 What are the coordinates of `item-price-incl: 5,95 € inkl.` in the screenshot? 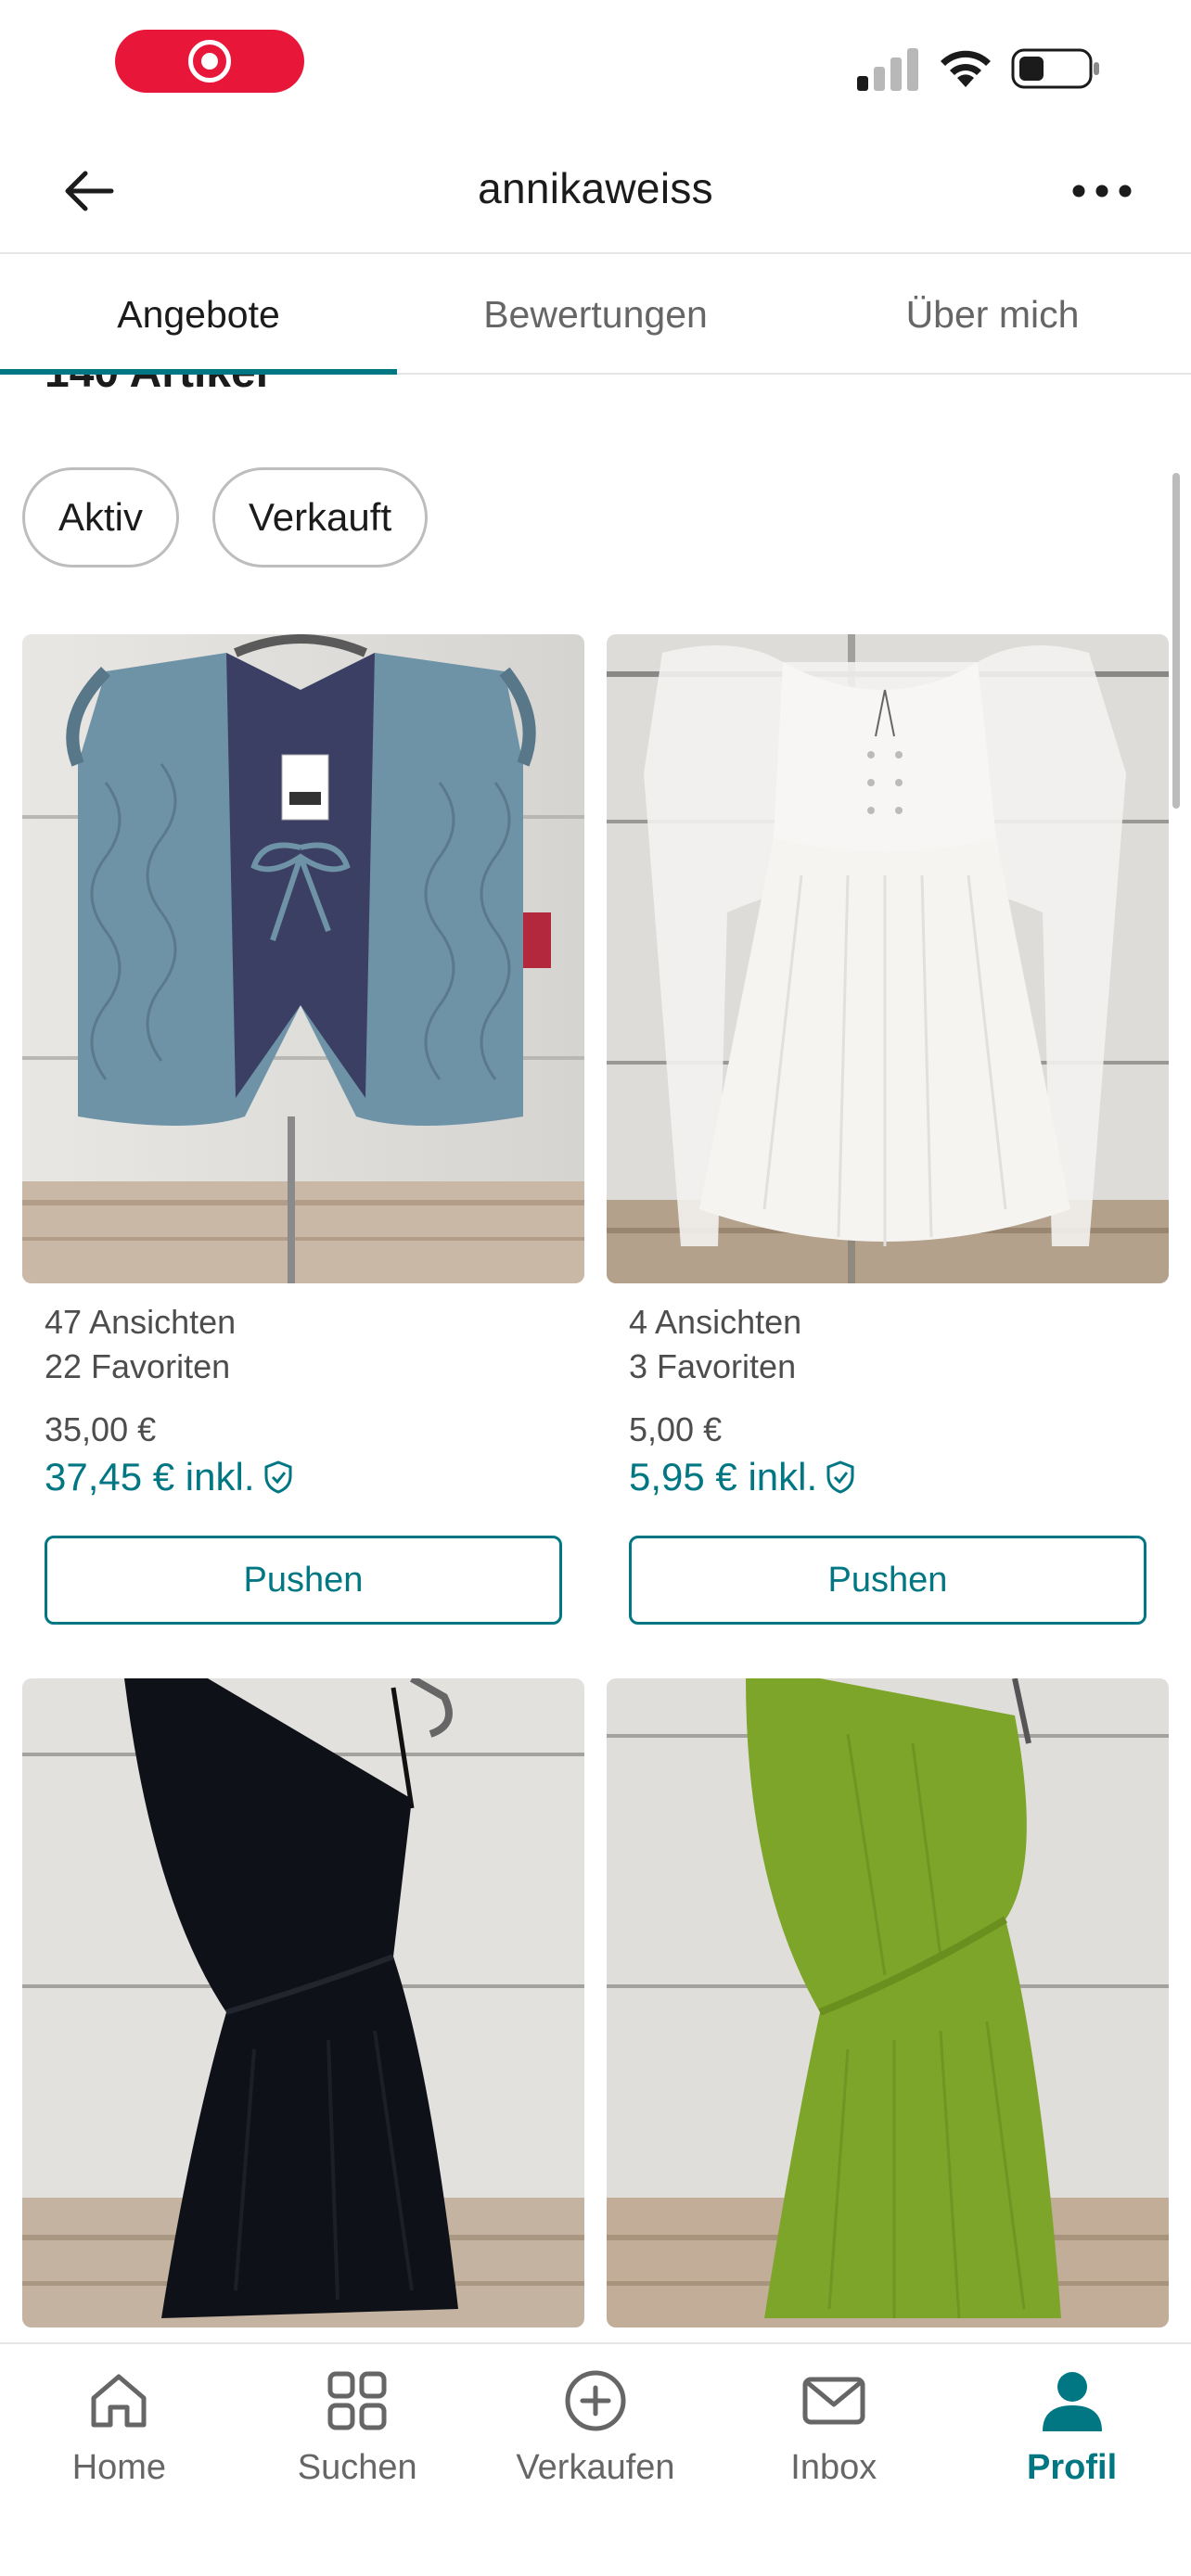 It's located at (899, 1477).